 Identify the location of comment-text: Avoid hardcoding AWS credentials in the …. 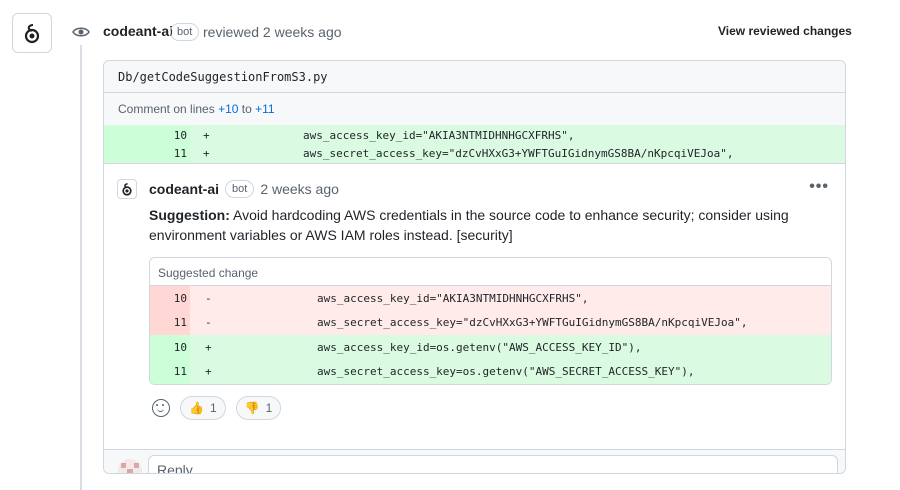
(469, 225).